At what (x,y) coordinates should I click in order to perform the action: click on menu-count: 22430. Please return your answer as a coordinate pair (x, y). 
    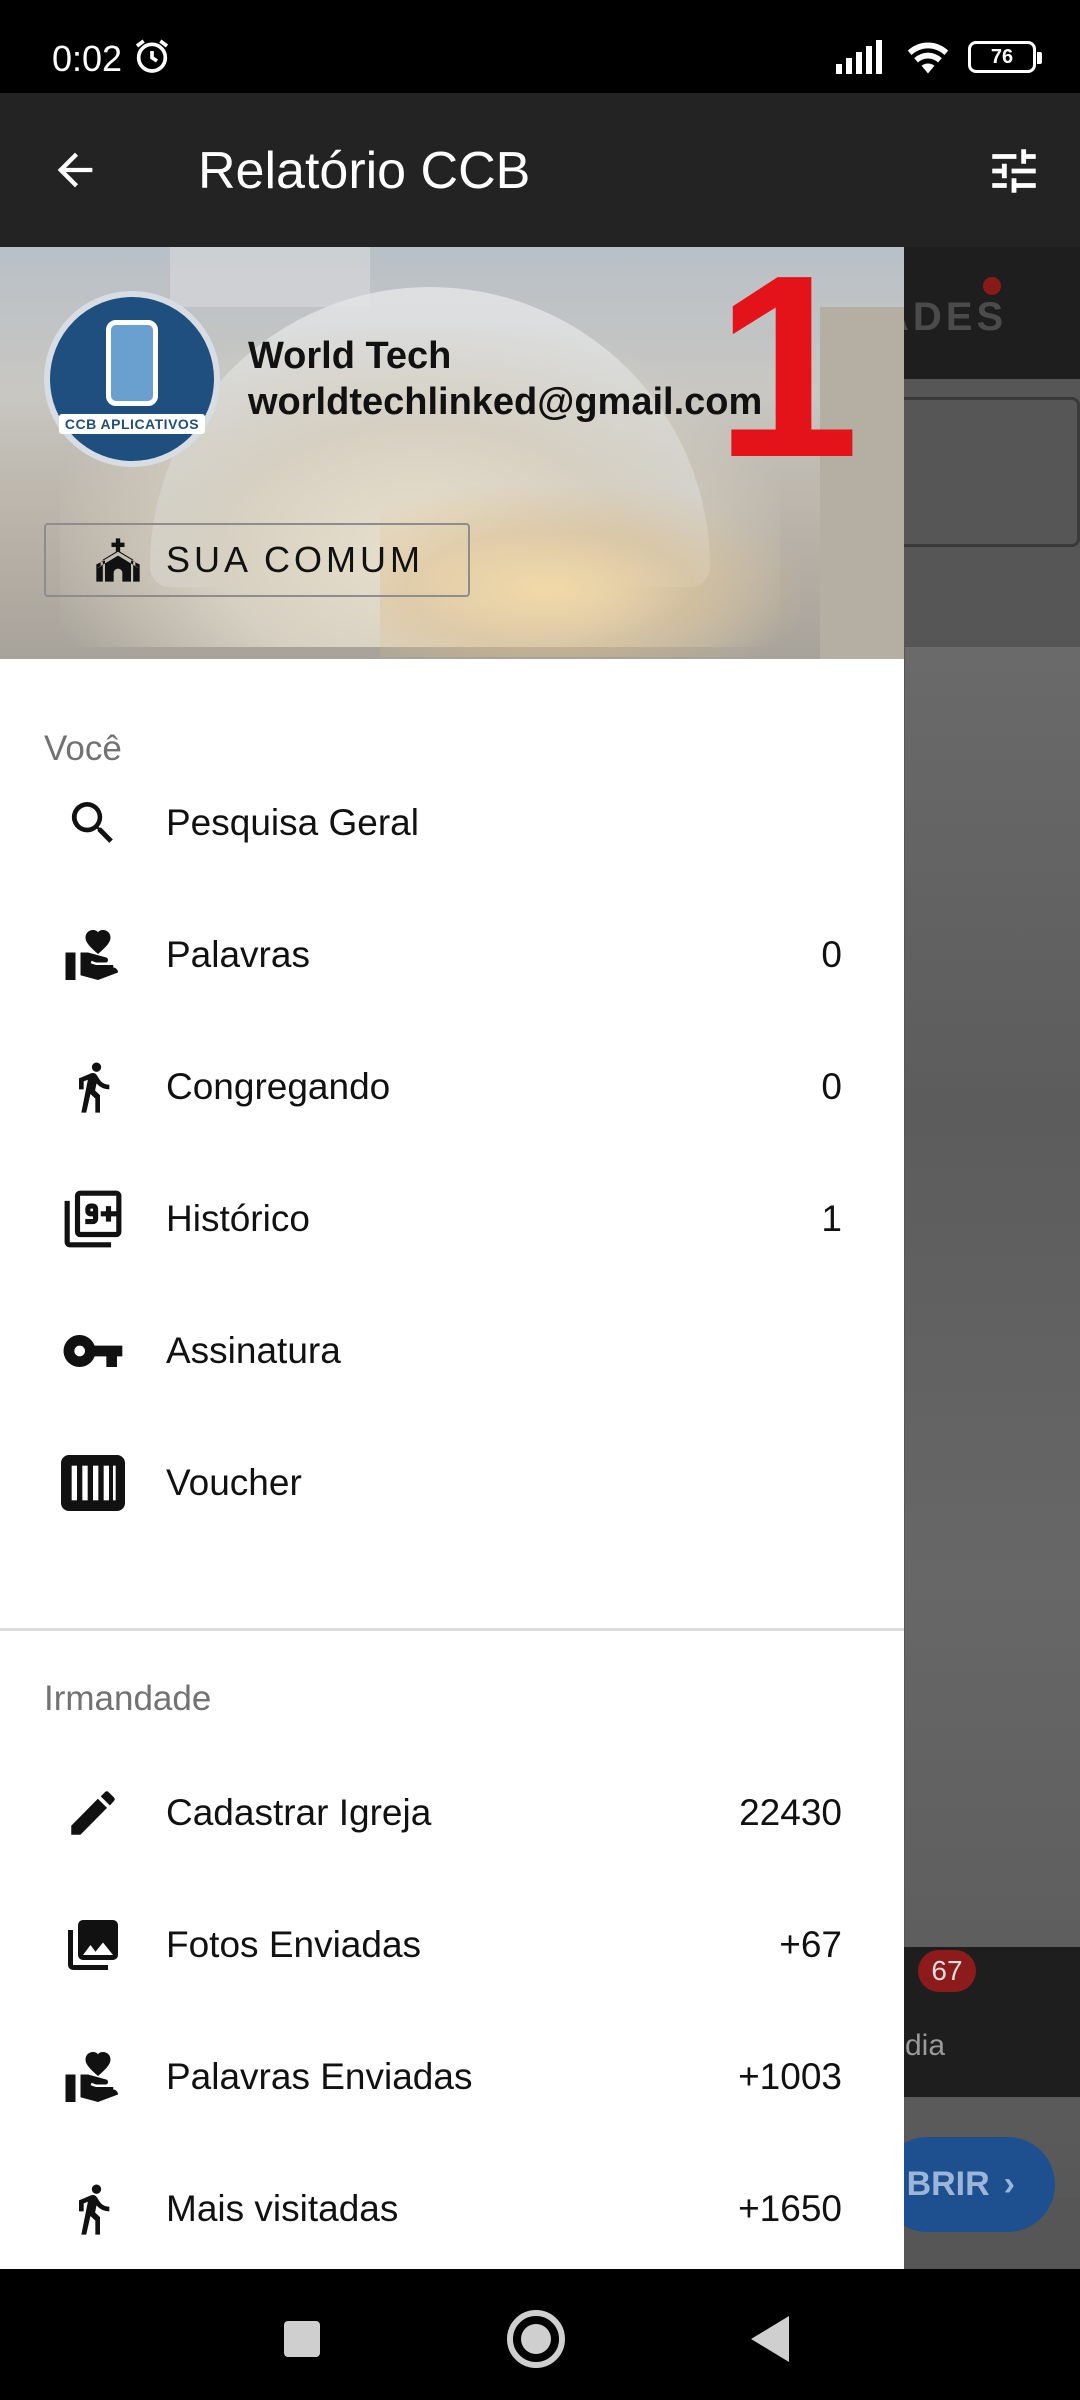
    Looking at the image, I should click on (790, 1812).